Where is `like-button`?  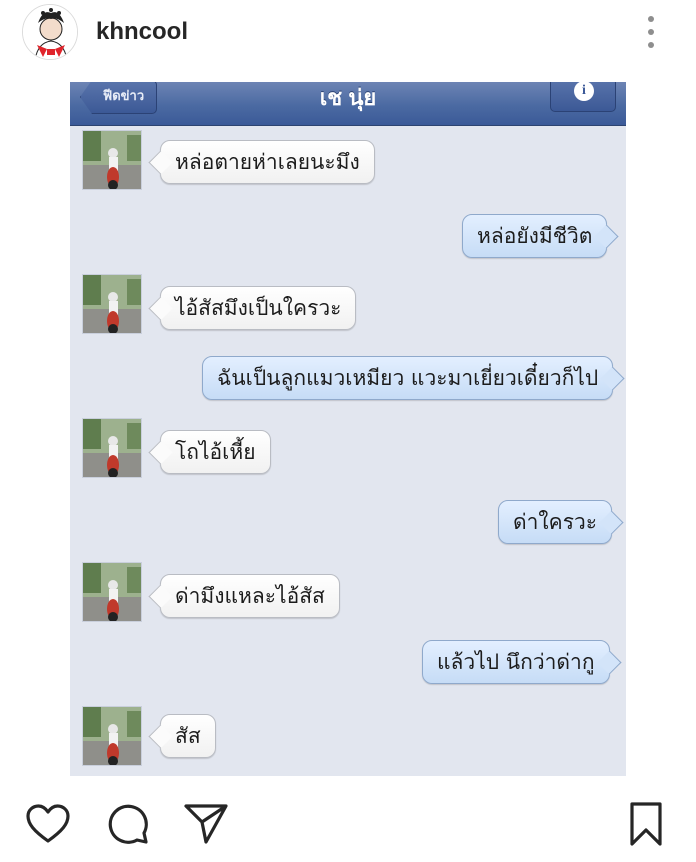 like-button is located at coordinates (48, 824).